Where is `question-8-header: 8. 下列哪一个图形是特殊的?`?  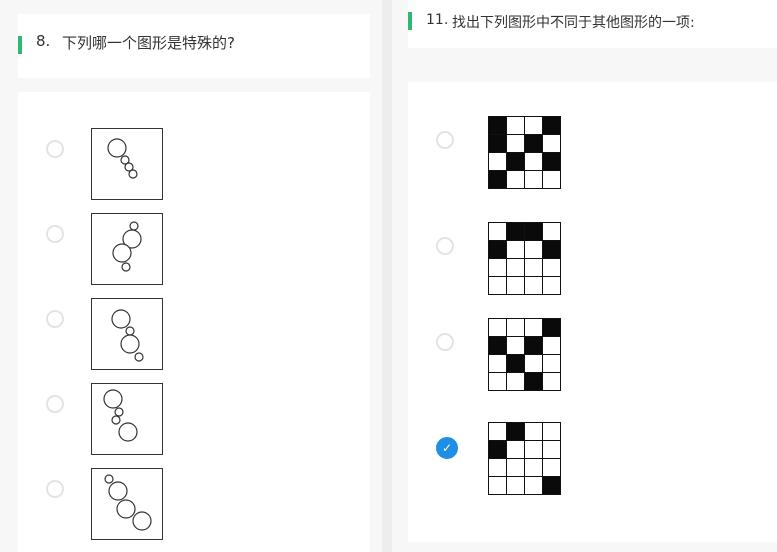
question-8-header: 8. 下列哪一个图形是特殊的? is located at coordinates (194, 46).